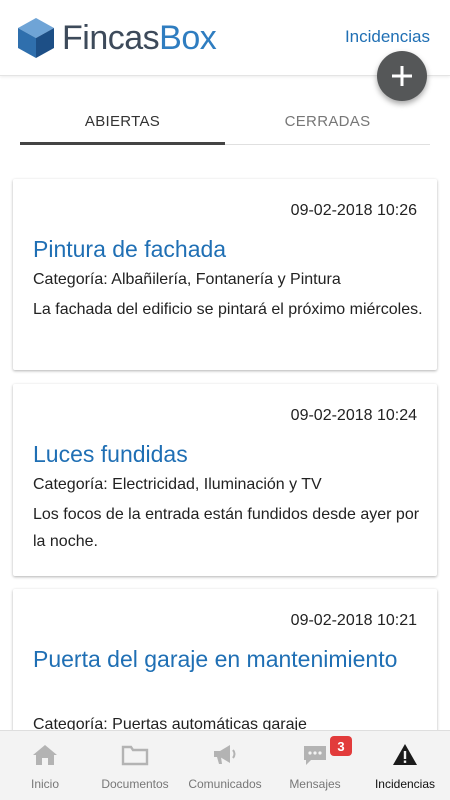 The image size is (450, 800). What do you see at coordinates (353, 210) in the screenshot?
I see `incident-date: 09-02-2018 10:26` at bounding box center [353, 210].